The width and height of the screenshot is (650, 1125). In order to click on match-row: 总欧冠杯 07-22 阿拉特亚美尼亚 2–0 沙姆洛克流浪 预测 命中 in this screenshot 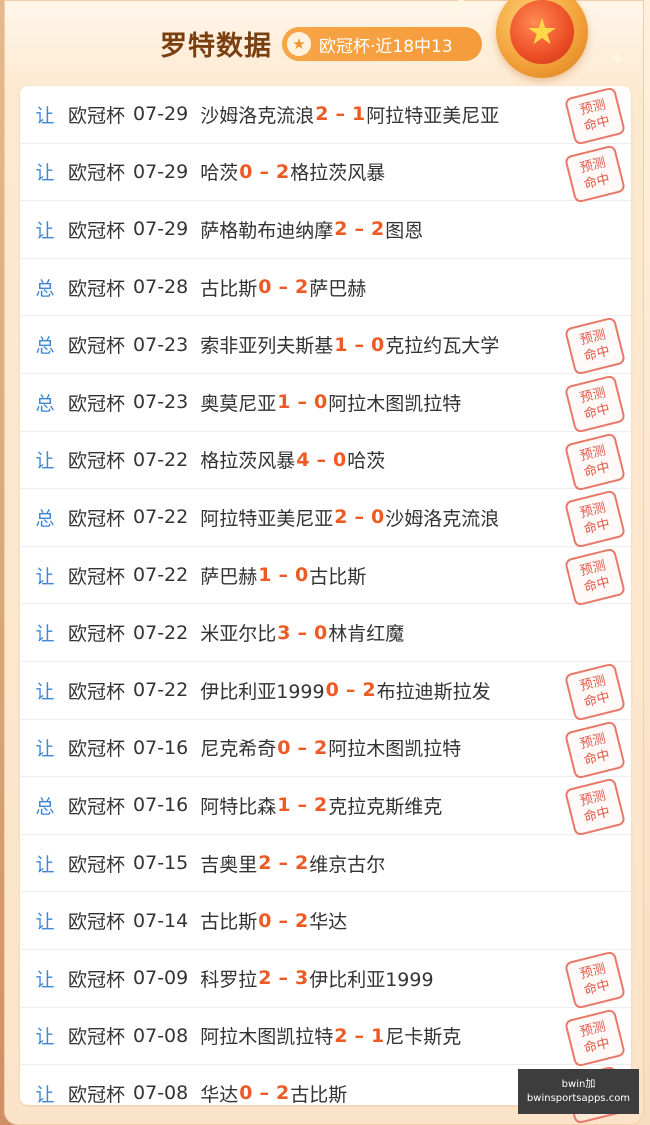, I will do `click(325, 519)`.